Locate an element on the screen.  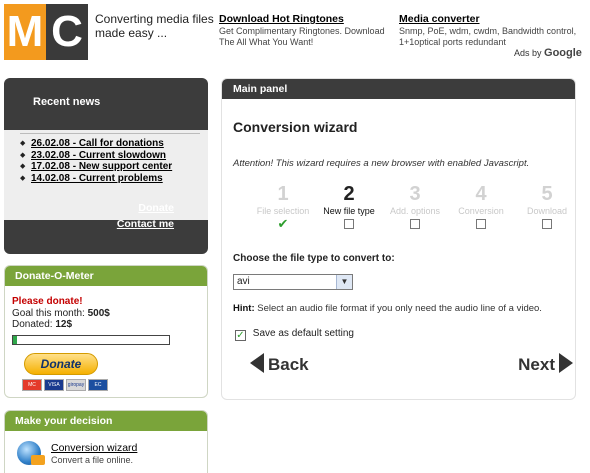
news-link: 17.02.08 - New support center is located at coordinates (101, 166).